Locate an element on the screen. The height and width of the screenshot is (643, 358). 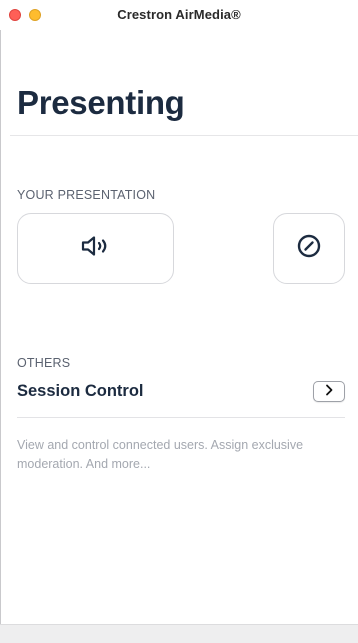
stop-presenting-button is located at coordinates (309, 248).